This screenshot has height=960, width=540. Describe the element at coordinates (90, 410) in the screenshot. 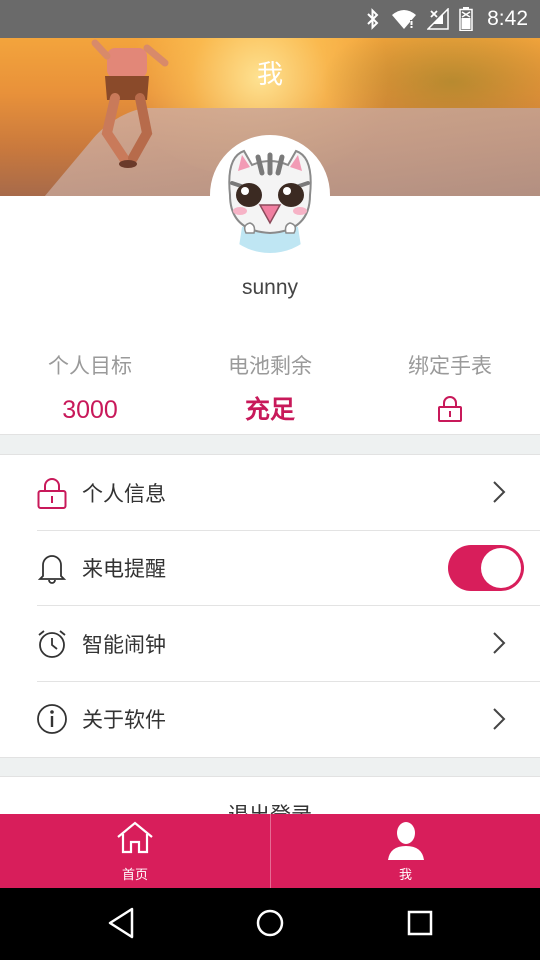

I see `stat-goal-value: 3000` at that location.